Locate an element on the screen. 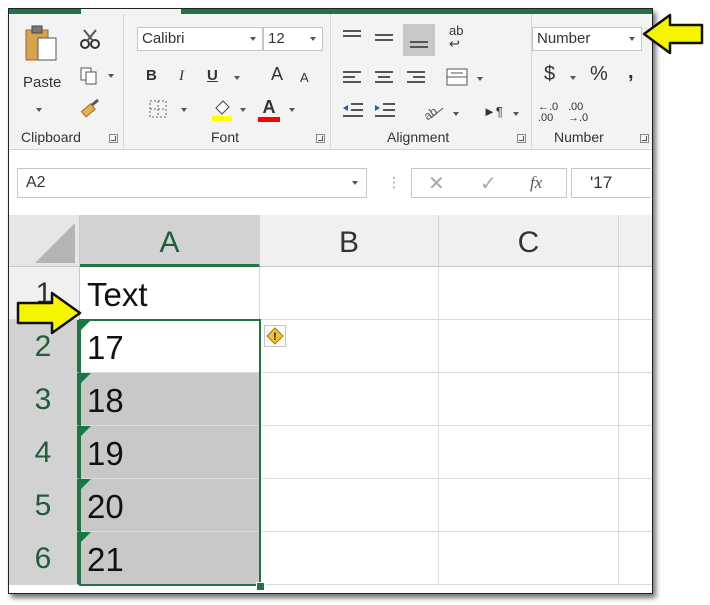 Image resolution: width=710 pixels, height=605 pixels. currency-button: $ is located at coordinates (549, 74).